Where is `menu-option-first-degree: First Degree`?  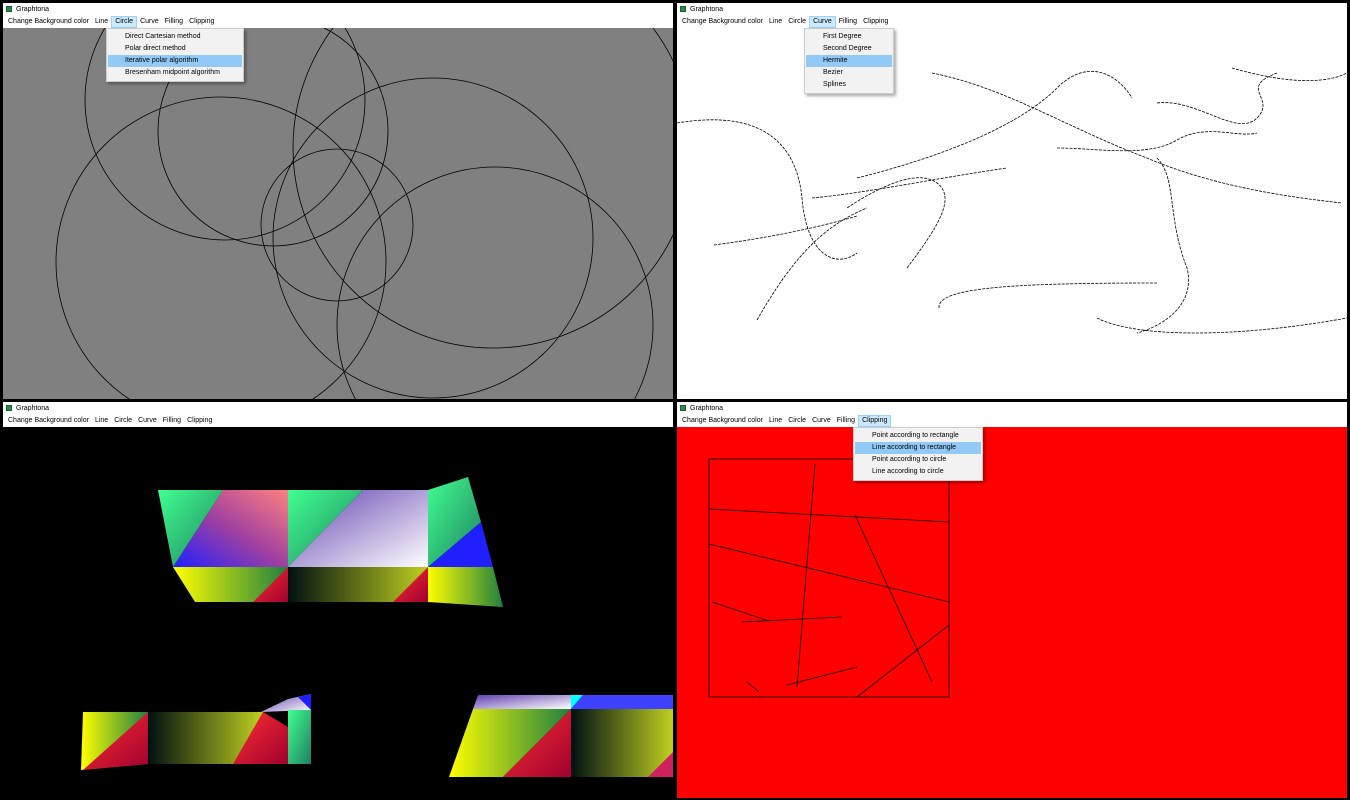
menu-option-first-degree: First Degree is located at coordinates (849, 37).